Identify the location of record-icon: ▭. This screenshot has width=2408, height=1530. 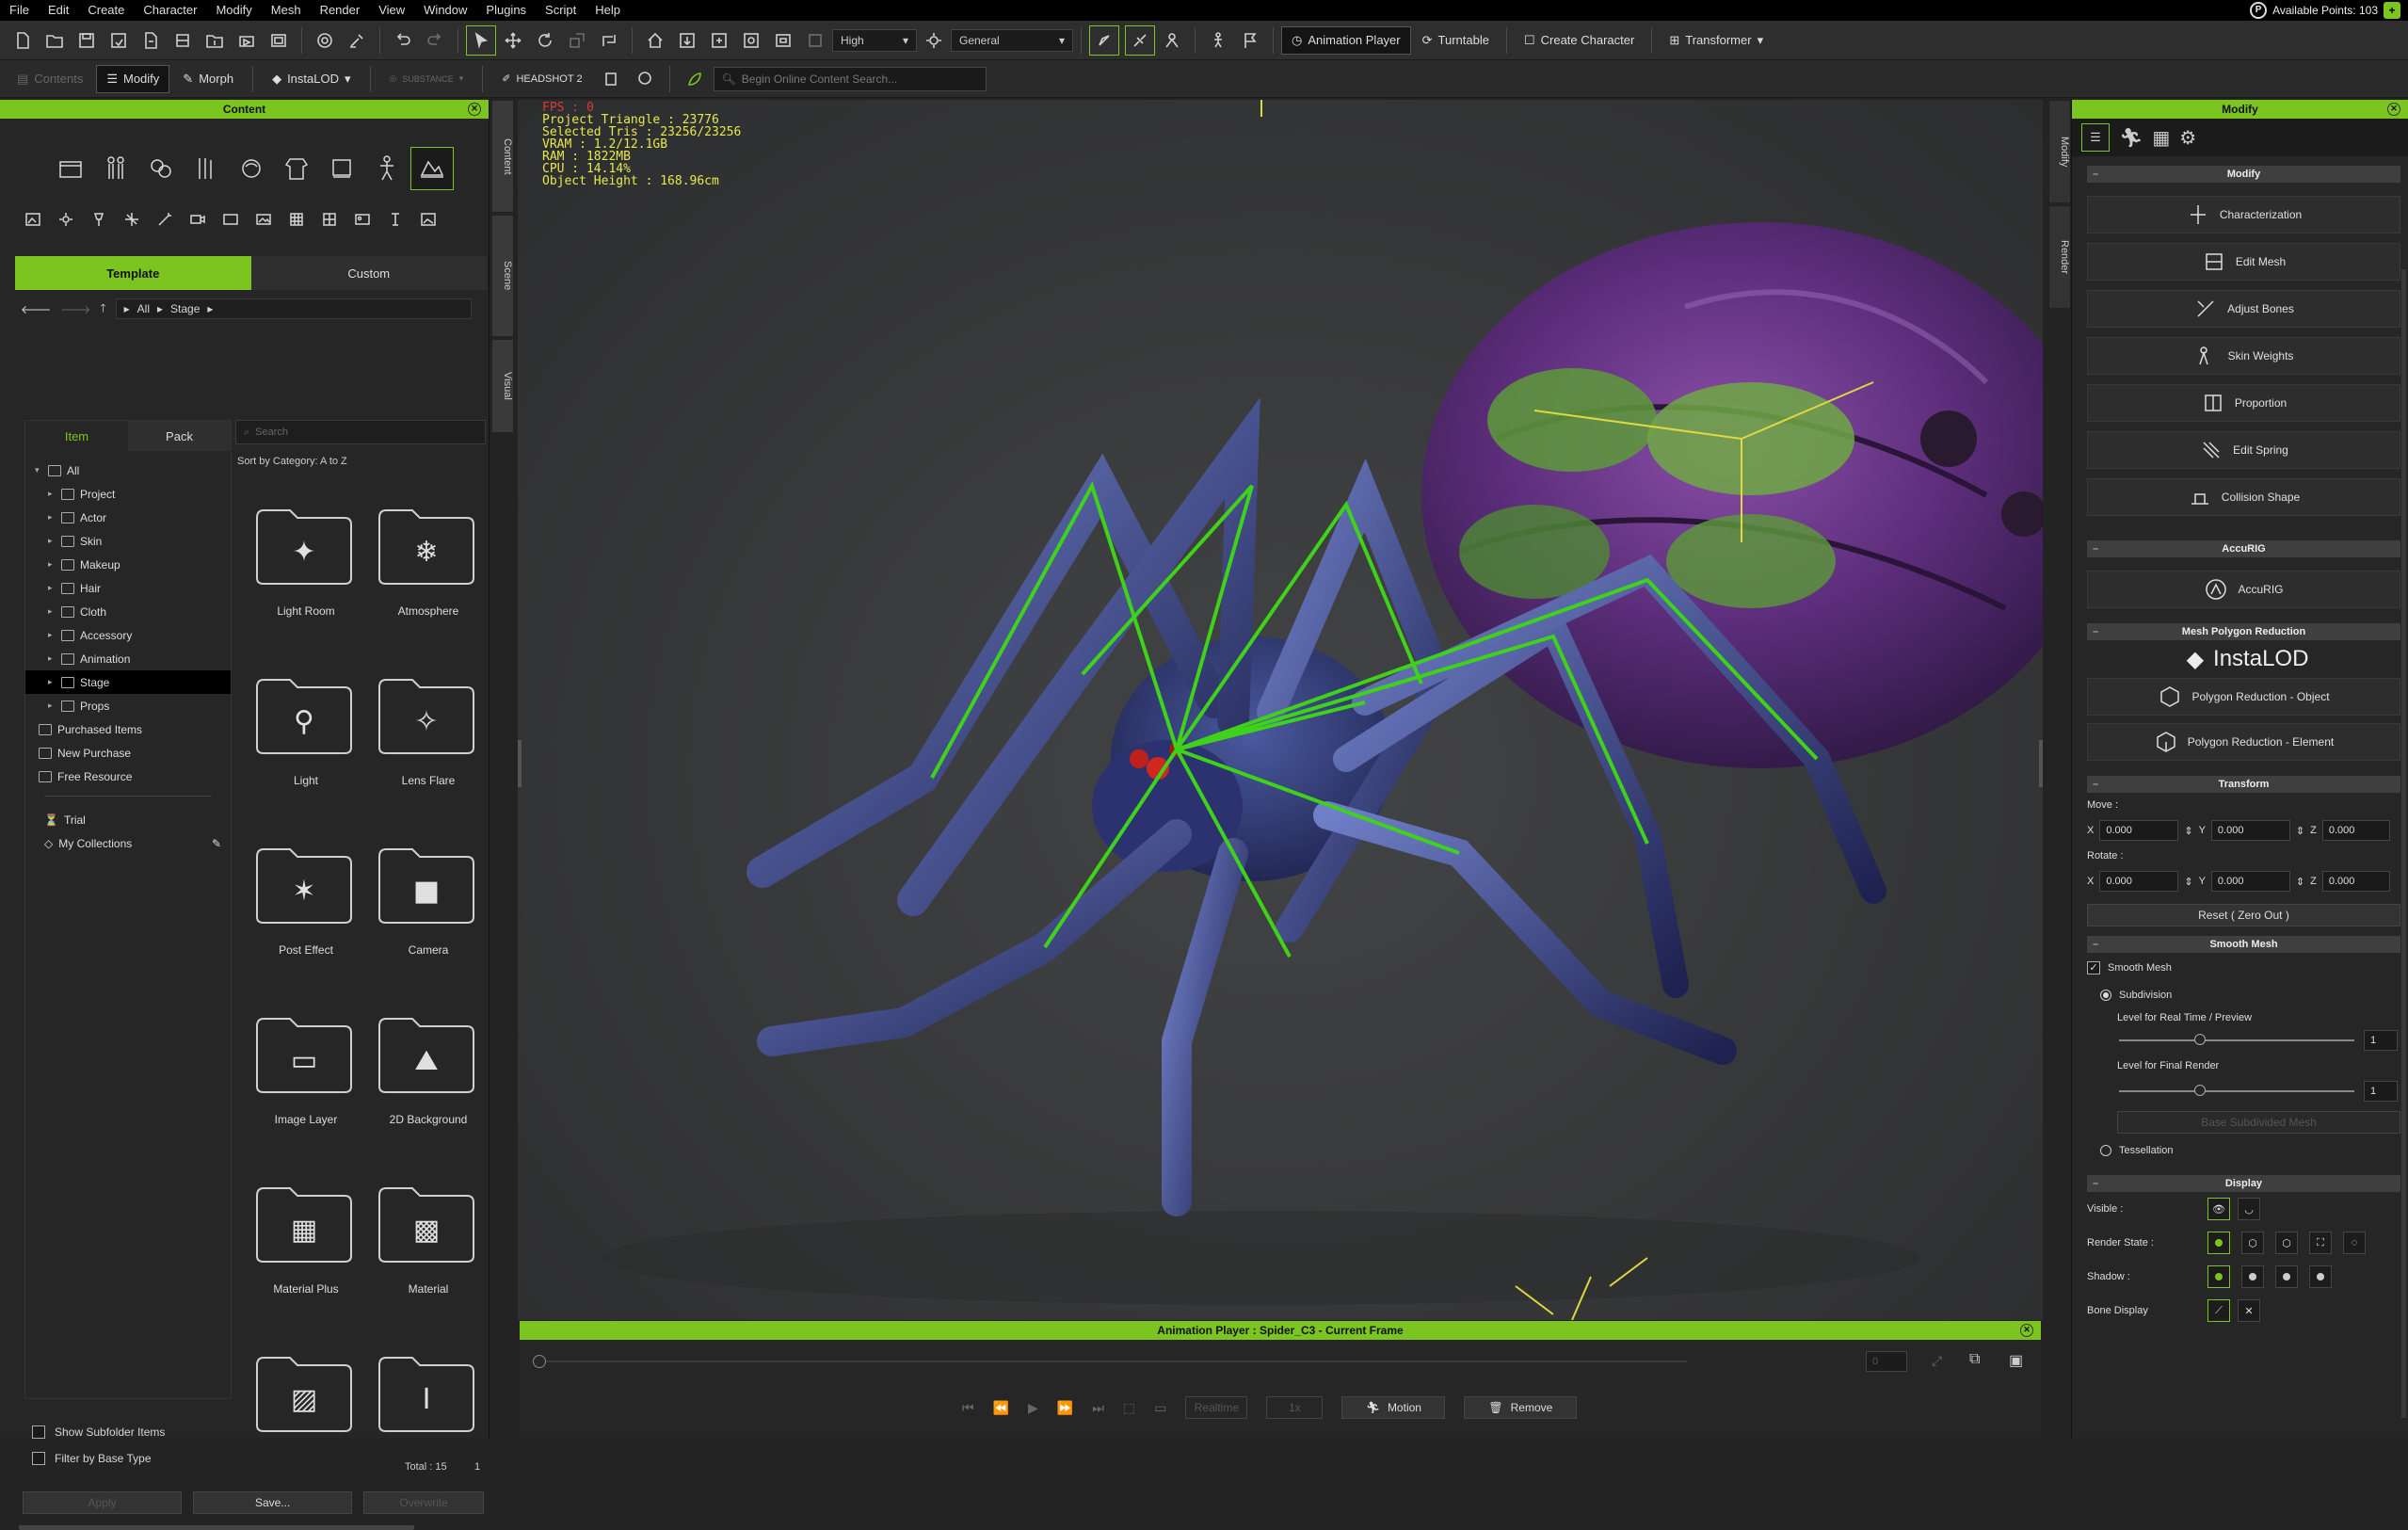
(1160, 1408).